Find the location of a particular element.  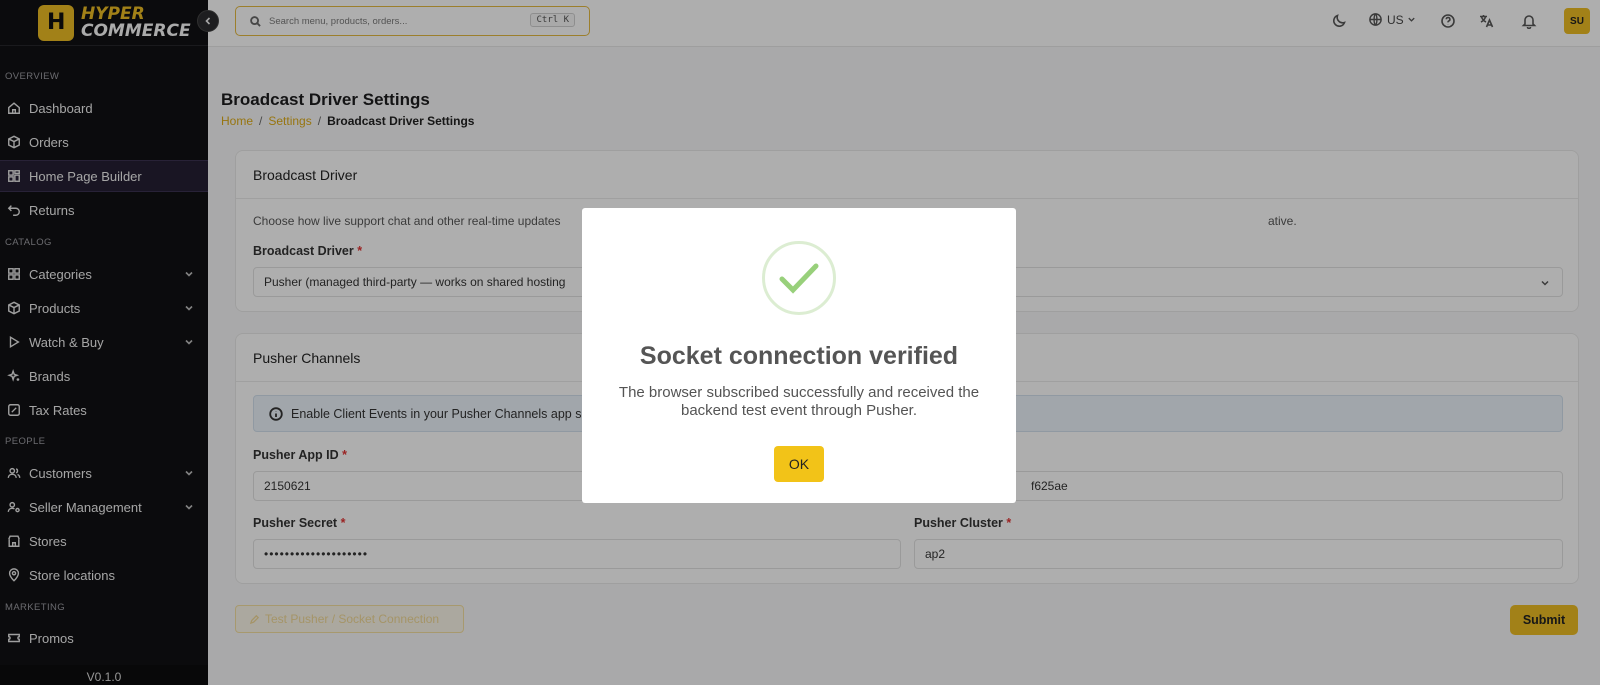

success-check-icon is located at coordinates (799, 278).